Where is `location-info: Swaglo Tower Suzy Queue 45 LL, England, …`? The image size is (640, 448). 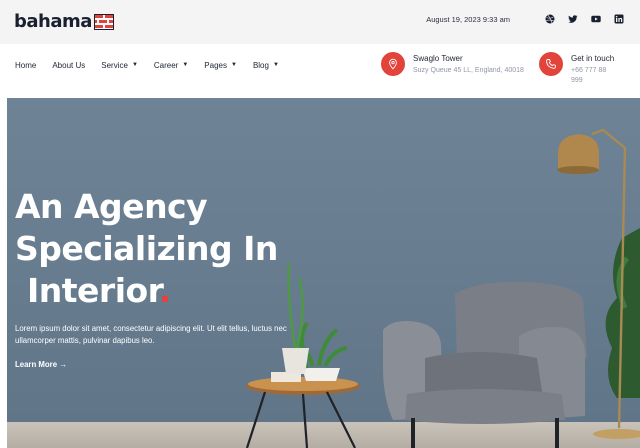 location-info: Swaglo Tower Suzy Queue 45 LL, England, … is located at coordinates (452, 64).